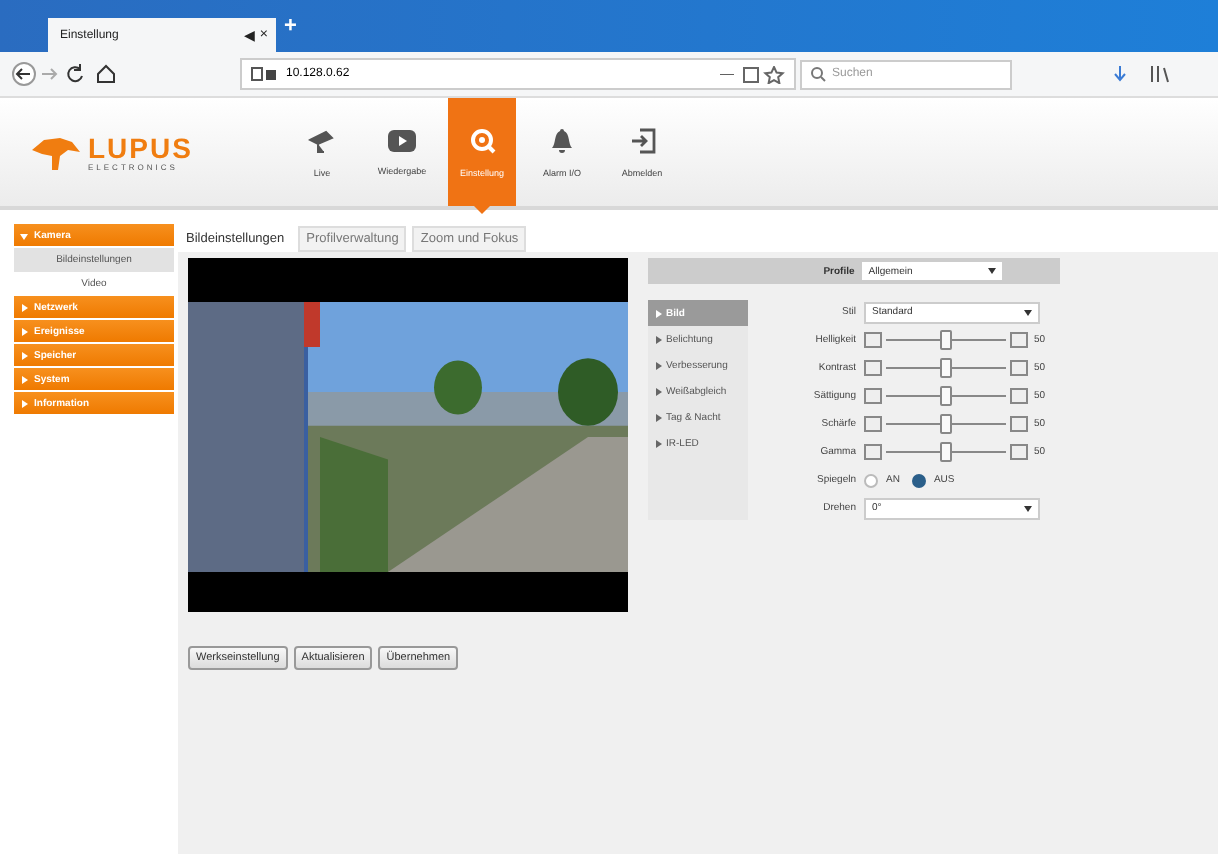  Describe the element at coordinates (106, 73) in the screenshot. I see `home-icon` at that location.